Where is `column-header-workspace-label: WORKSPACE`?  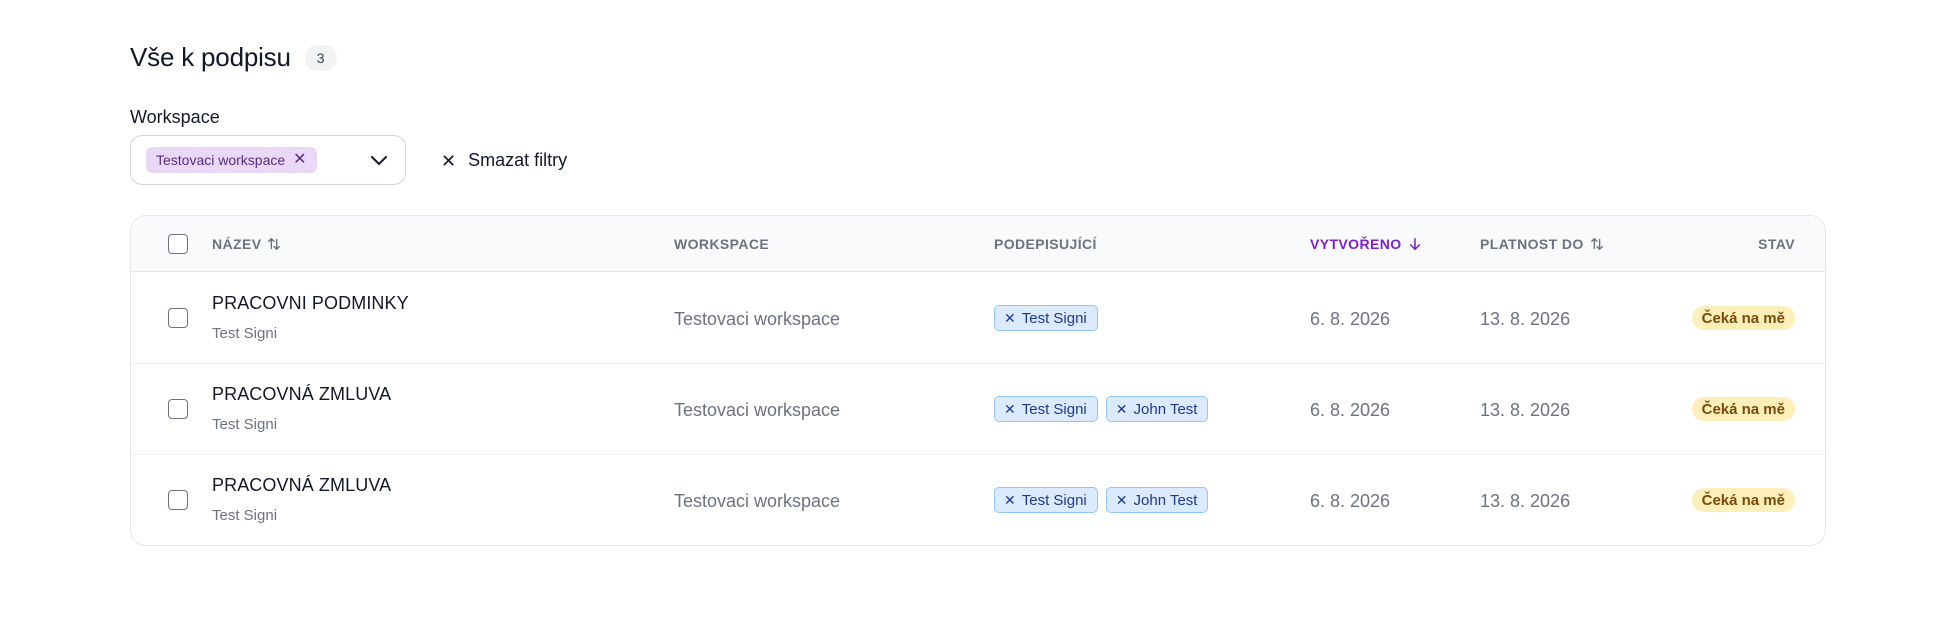
column-header-workspace-label: WORKSPACE is located at coordinates (722, 244).